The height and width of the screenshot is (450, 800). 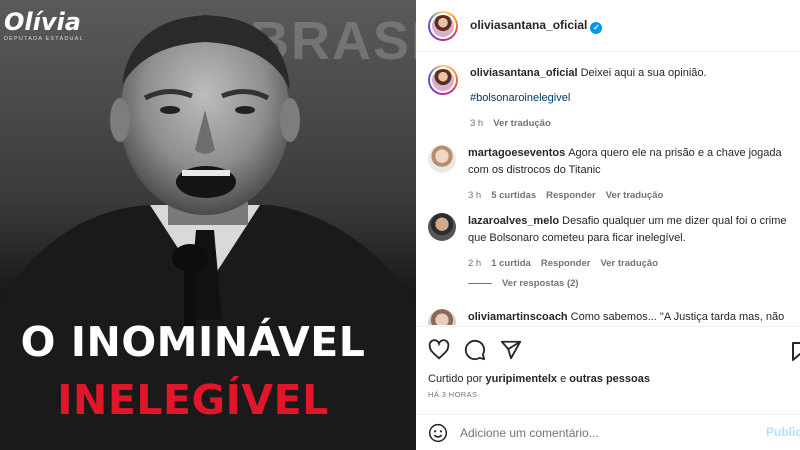 What do you see at coordinates (528, 25) in the screenshot?
I see `header-username-text: oliviasantana_oficial` at bounding box center [528, 25].